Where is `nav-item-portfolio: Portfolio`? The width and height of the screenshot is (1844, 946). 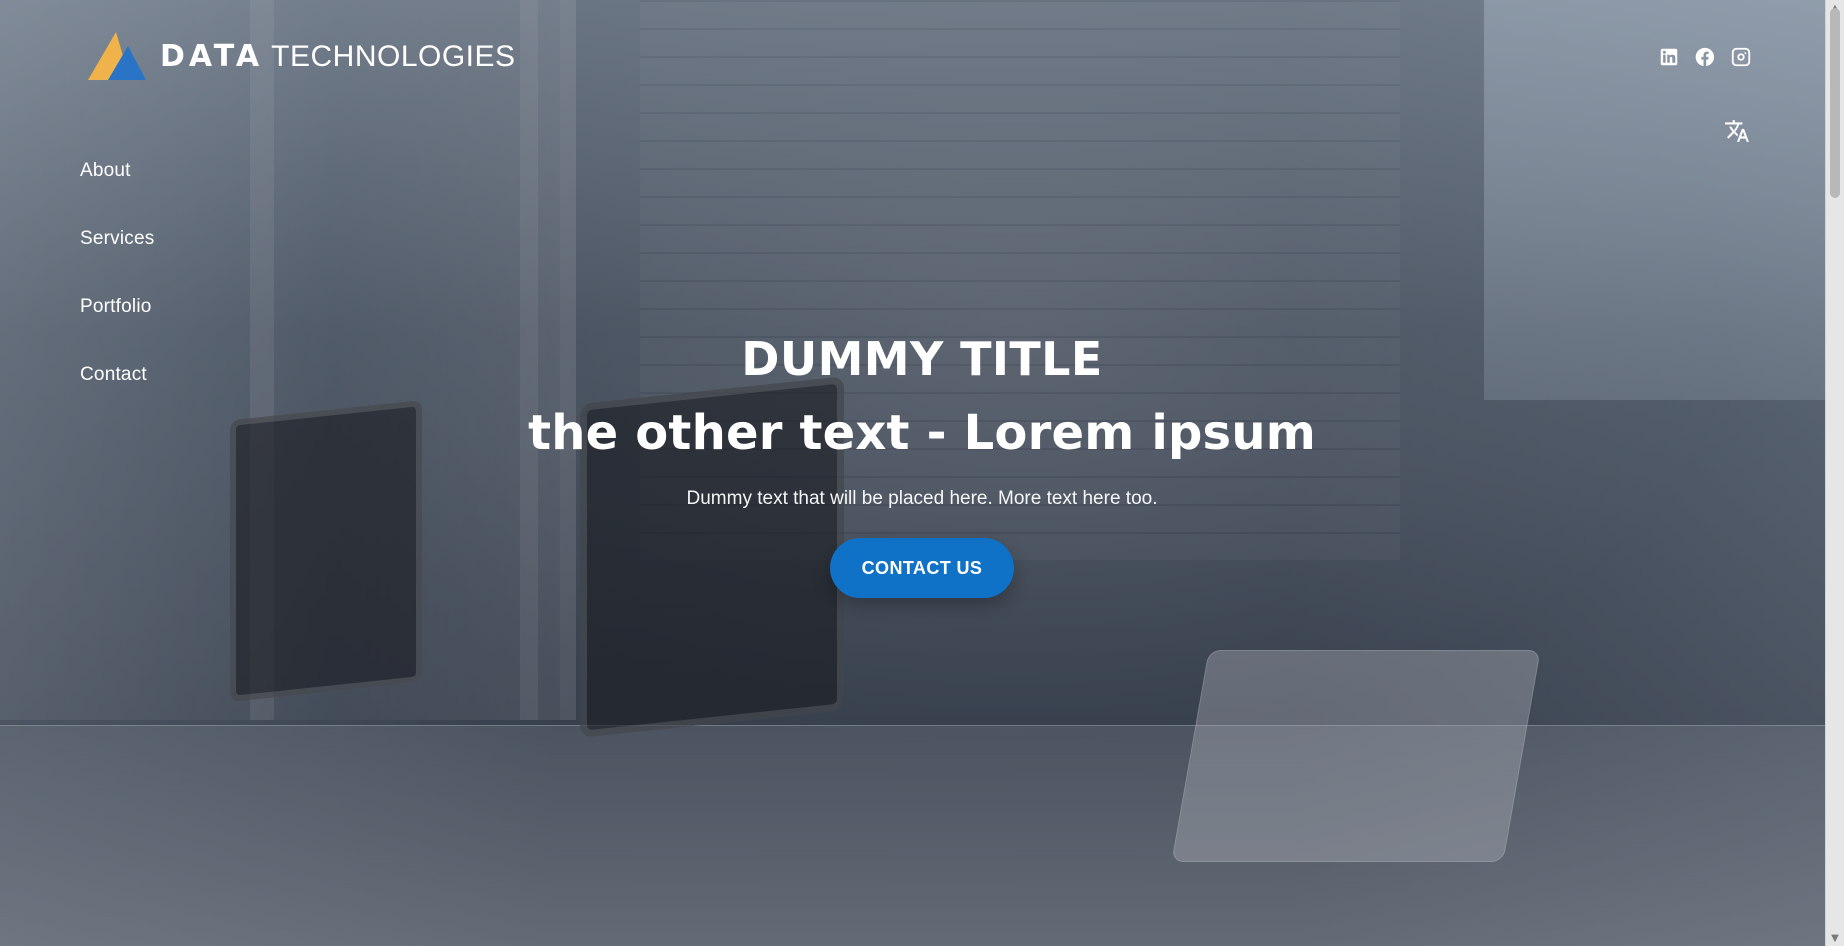
nav-item-portfolio: Portfolio is located at coordinates (116, 307).